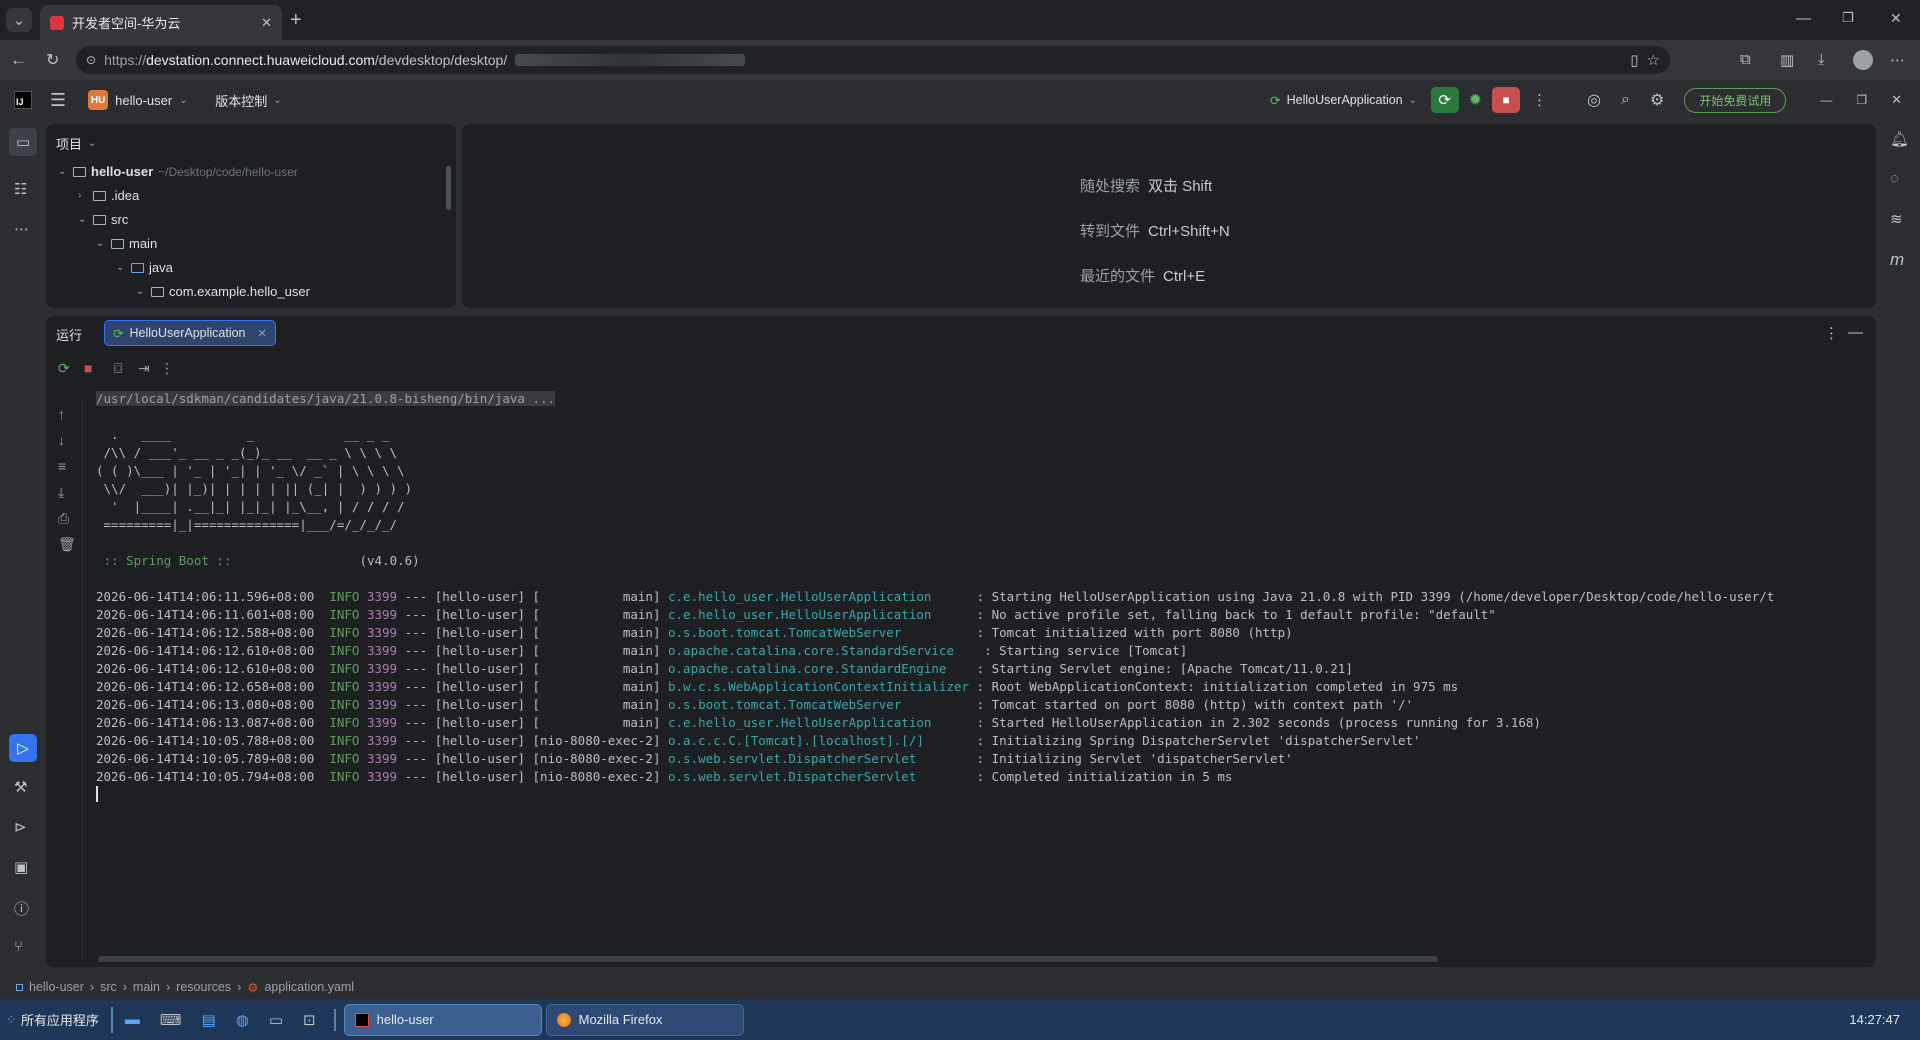 This screenshot has width=1920, height=1040. I want to click on tree-item-package: ⌄ com.example.hello_user, so click(223, 291).